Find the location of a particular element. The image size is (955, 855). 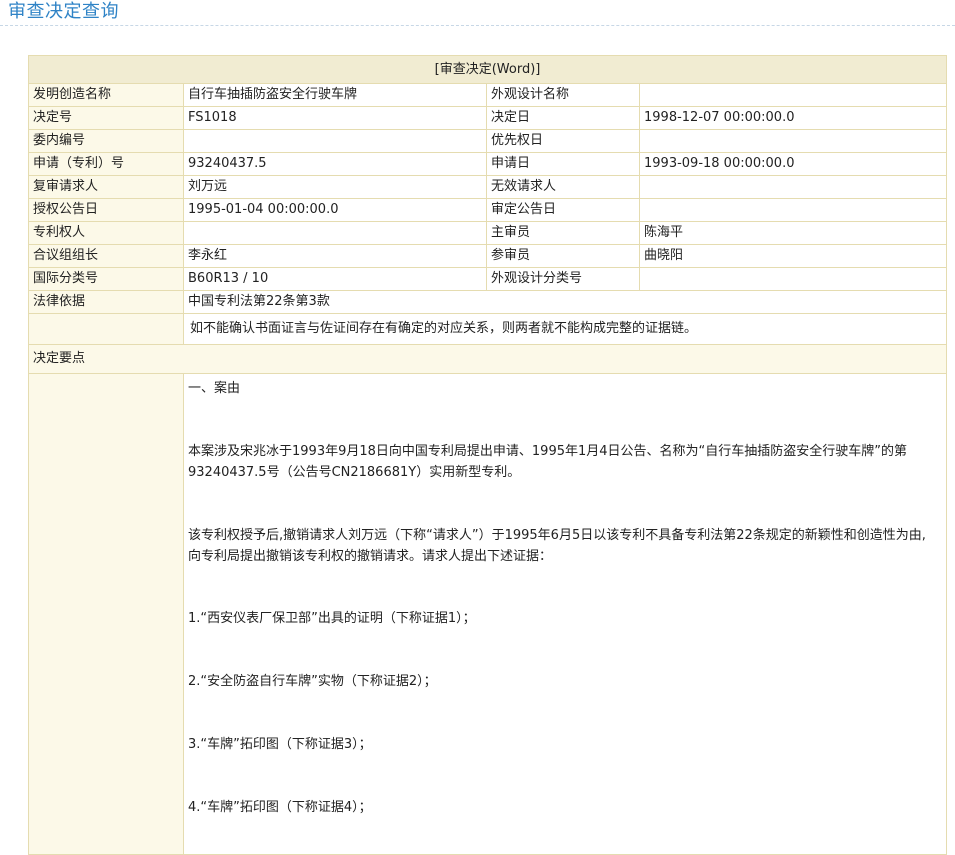

invention-name-label: 发明创造名称 is located at coordinates (106, 95).